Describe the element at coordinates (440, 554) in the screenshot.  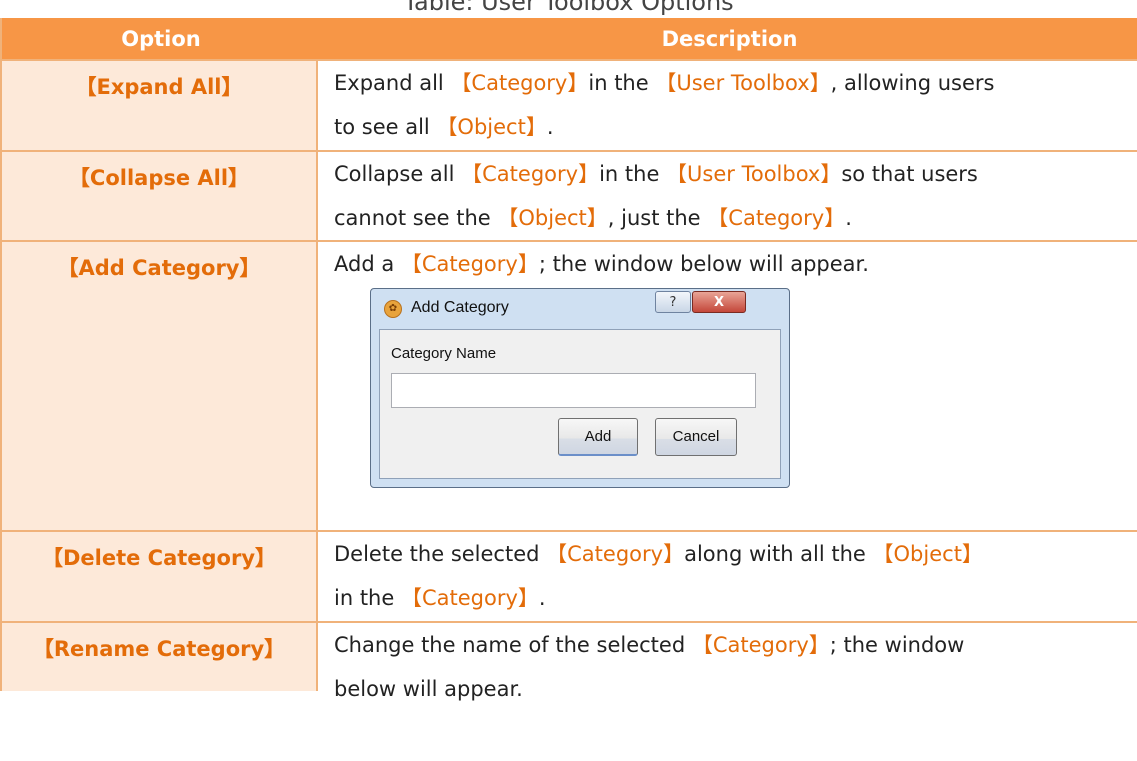
I see `description-text: Delete the selected` at that location.